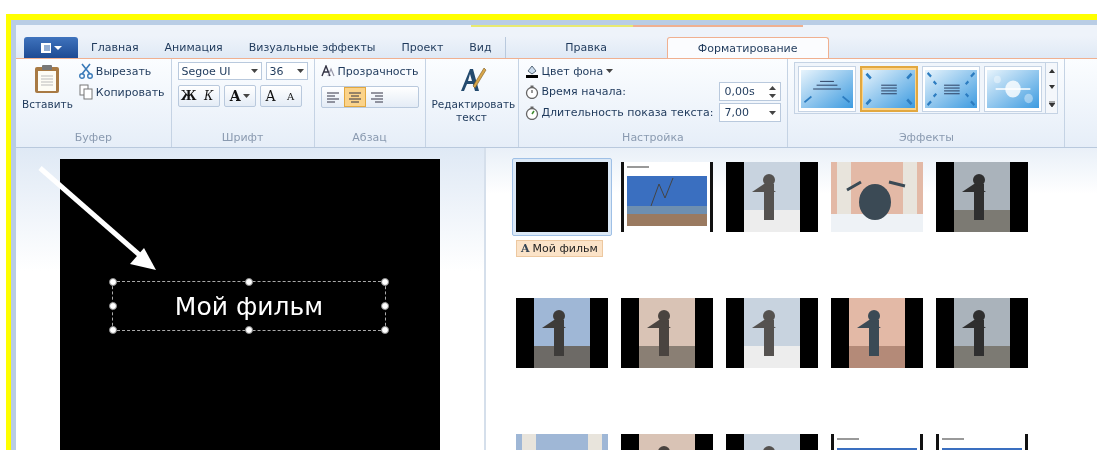 Image resolution: width=1097 pixels, height=450 pixels. Describe the element at coordinates (422, 47) in the screenshot. I see `ribbon-tab: Проект` at that location.